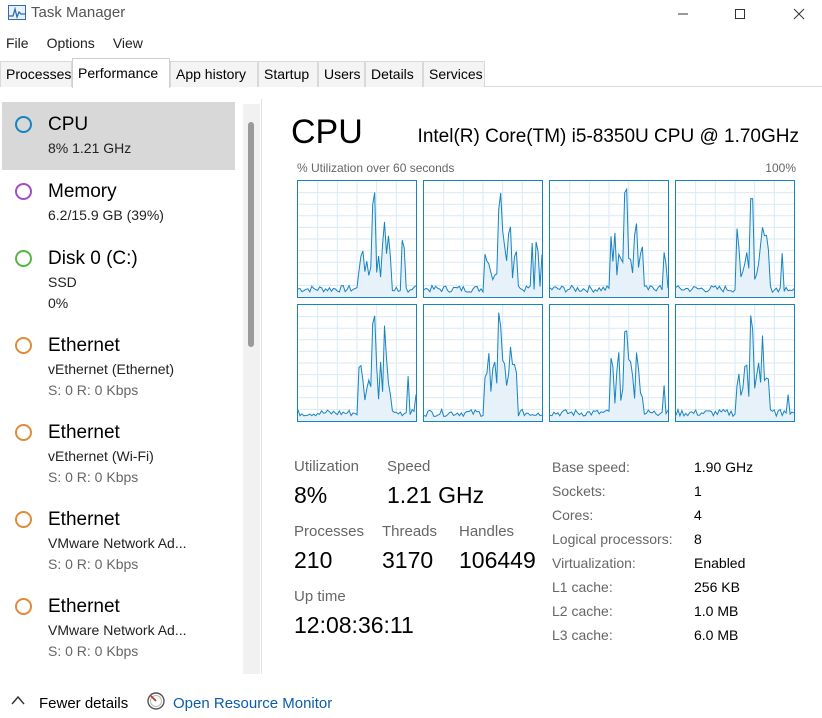 This screenshot has height=718, width=822. I want to click on virtualization-value: Enabled, so click(720, 563).